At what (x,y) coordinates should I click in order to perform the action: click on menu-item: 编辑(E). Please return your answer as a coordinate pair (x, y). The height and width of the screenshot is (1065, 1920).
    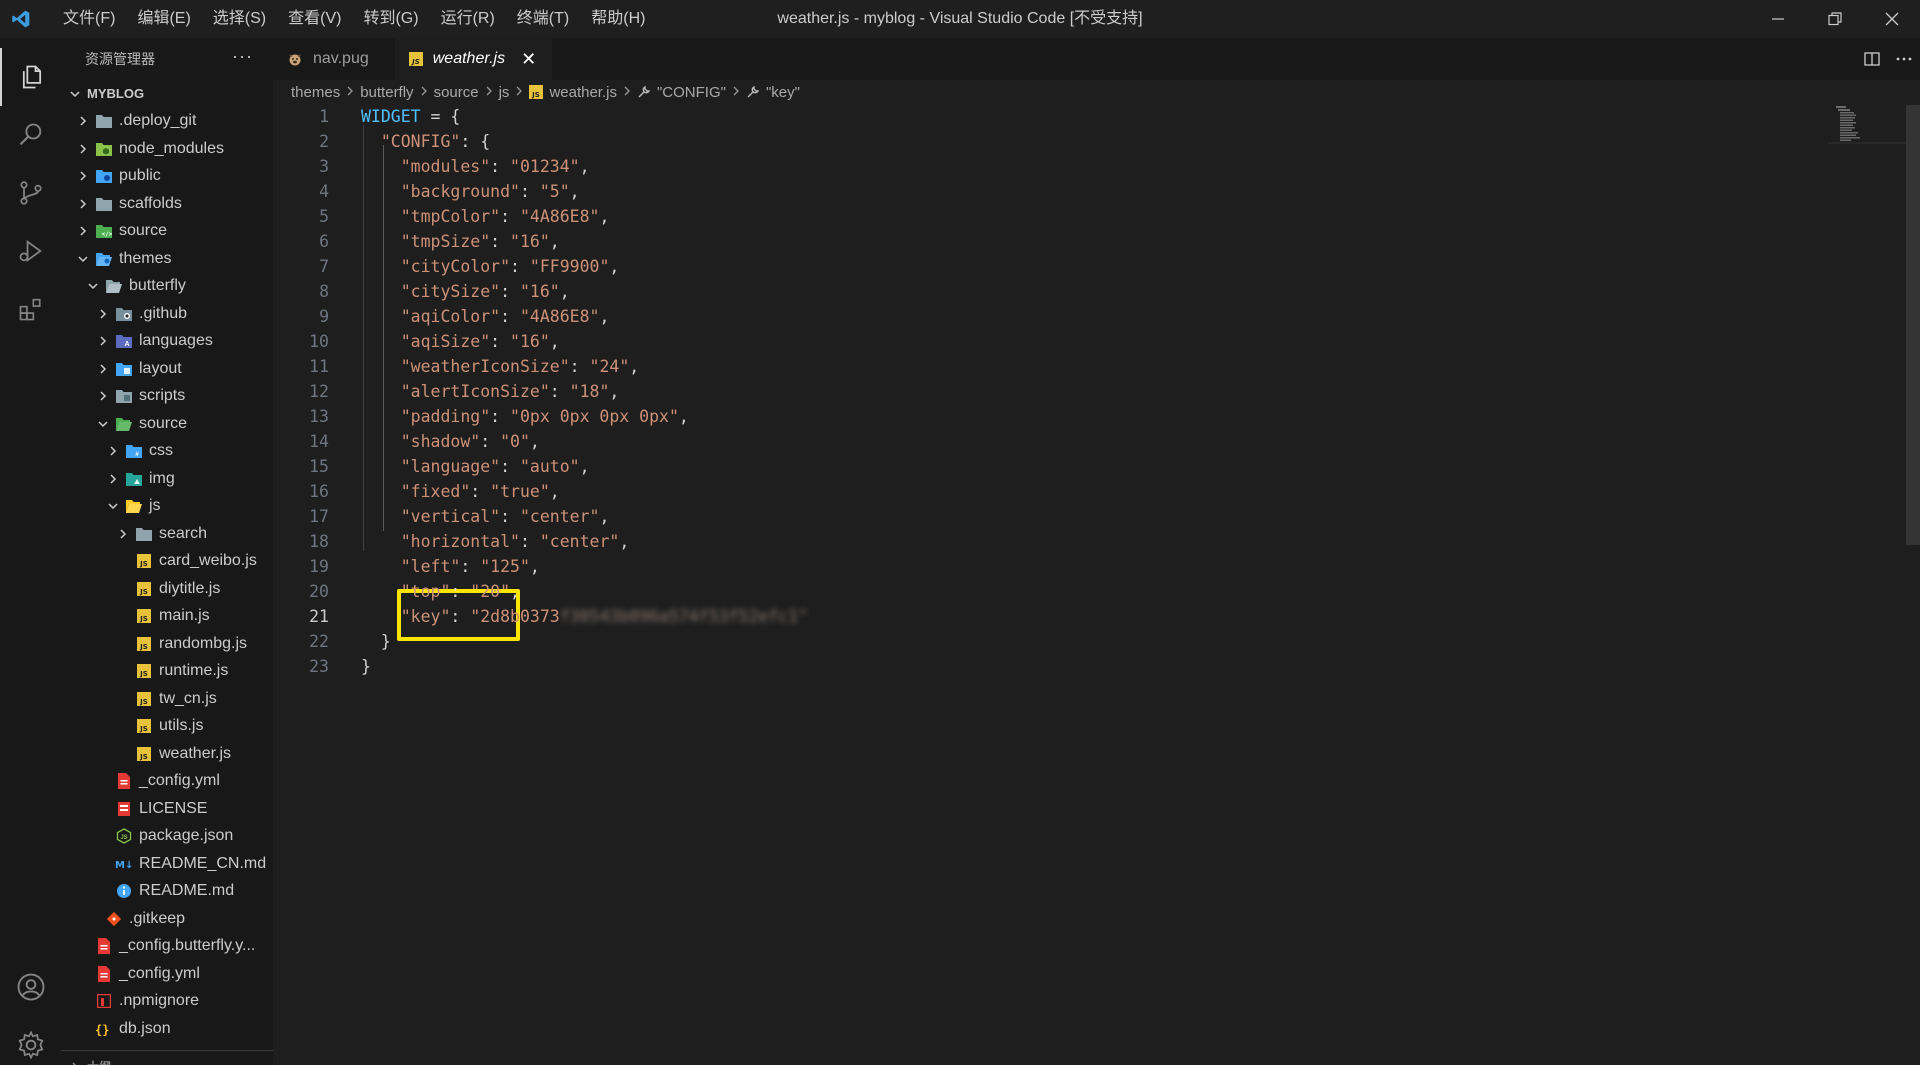
    Looking at the image, I should click on (163, 19).